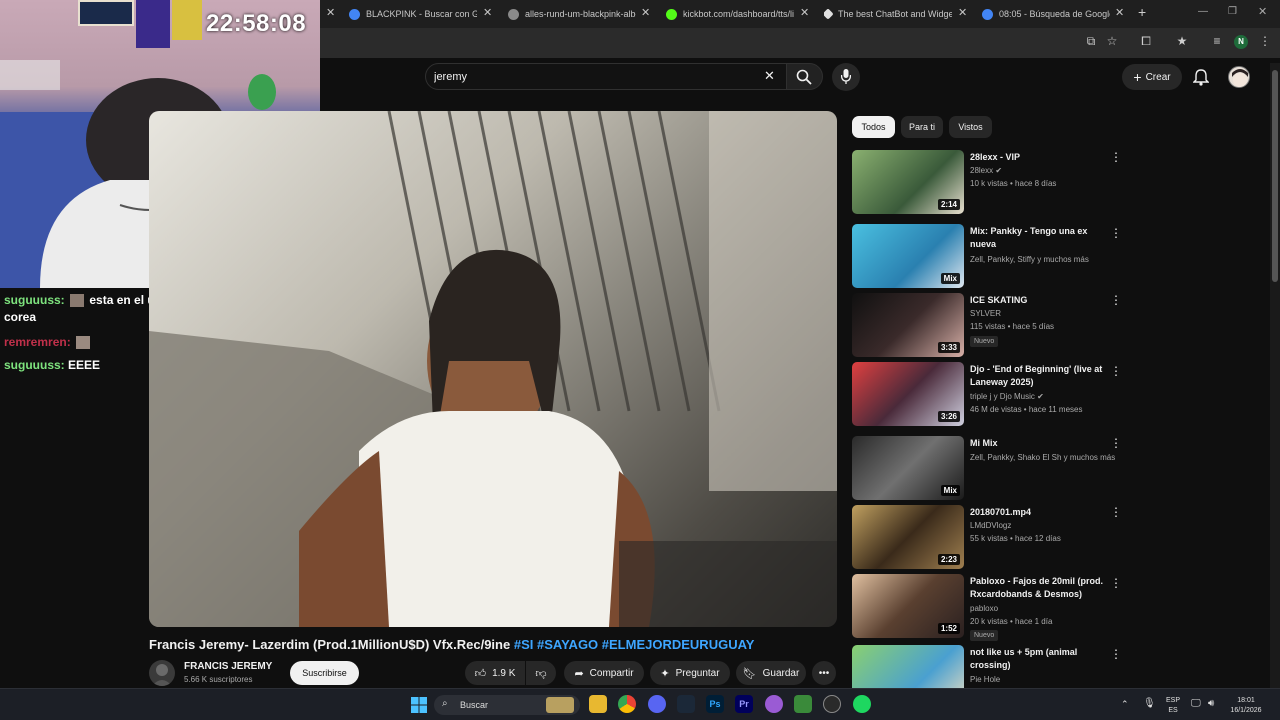  What do you see at coordinates (803, 704) in the screenshot?
I see `minecraft-icon` at bounding box center [803, 704].